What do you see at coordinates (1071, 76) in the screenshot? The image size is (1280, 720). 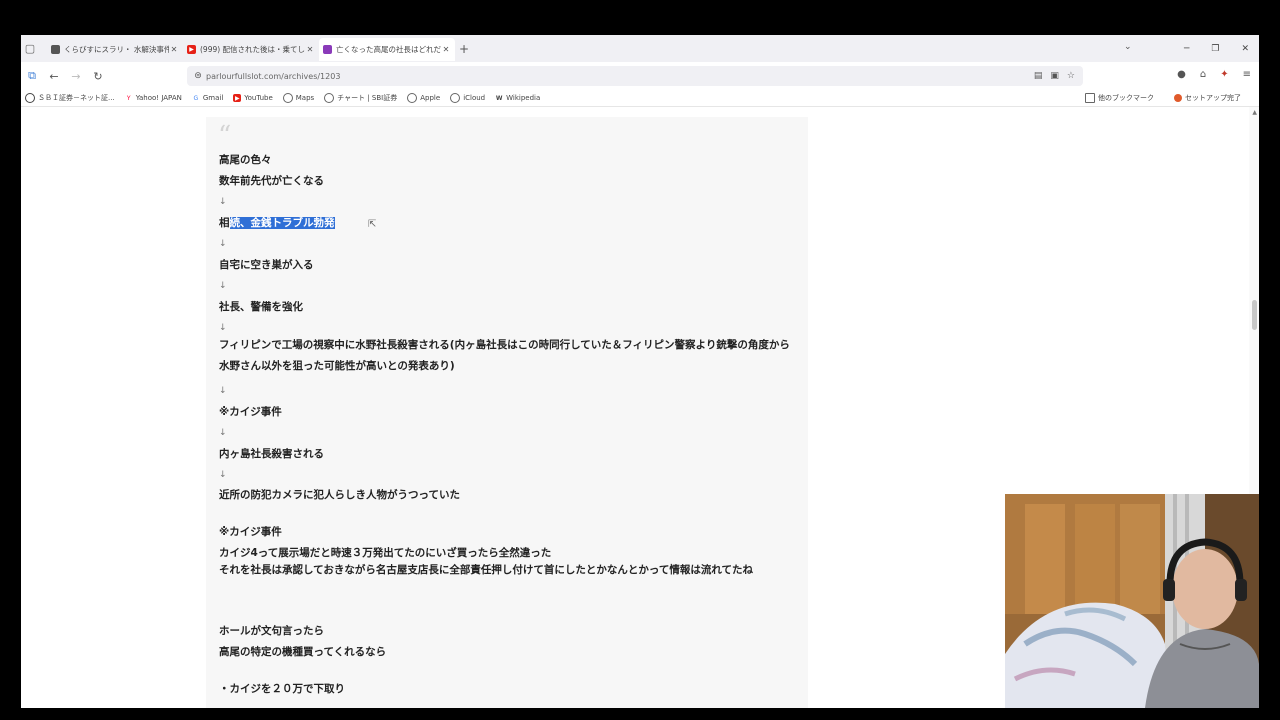 I see `bookmark-star-icon: ☆` at bounding box center [1071, 76].